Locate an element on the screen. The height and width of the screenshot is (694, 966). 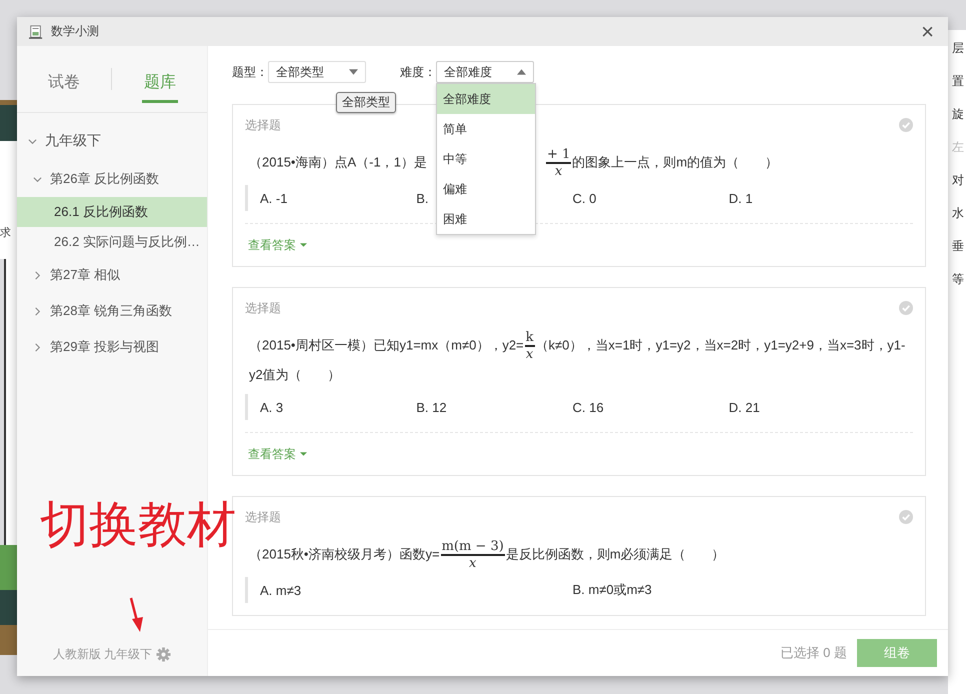
answer-option: A. 3 is located at coordinates (338, 407).